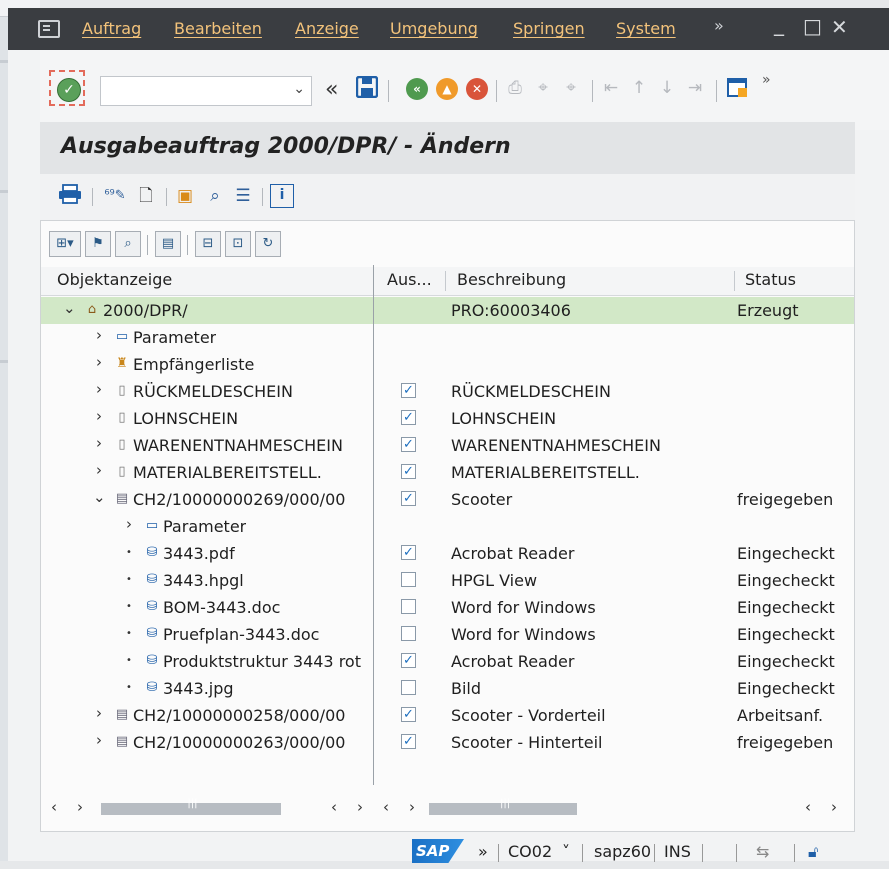  I want to click on expand-down-icon: ⌄, so click(69, 308).